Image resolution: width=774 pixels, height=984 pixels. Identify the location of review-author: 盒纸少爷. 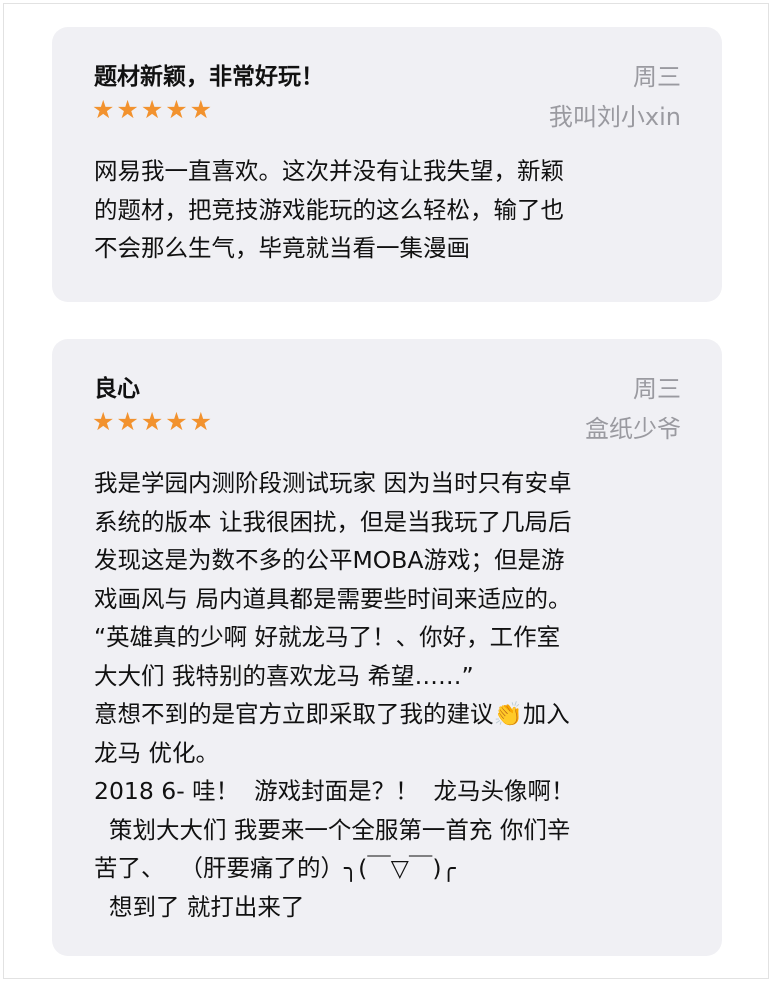
(633, 429).